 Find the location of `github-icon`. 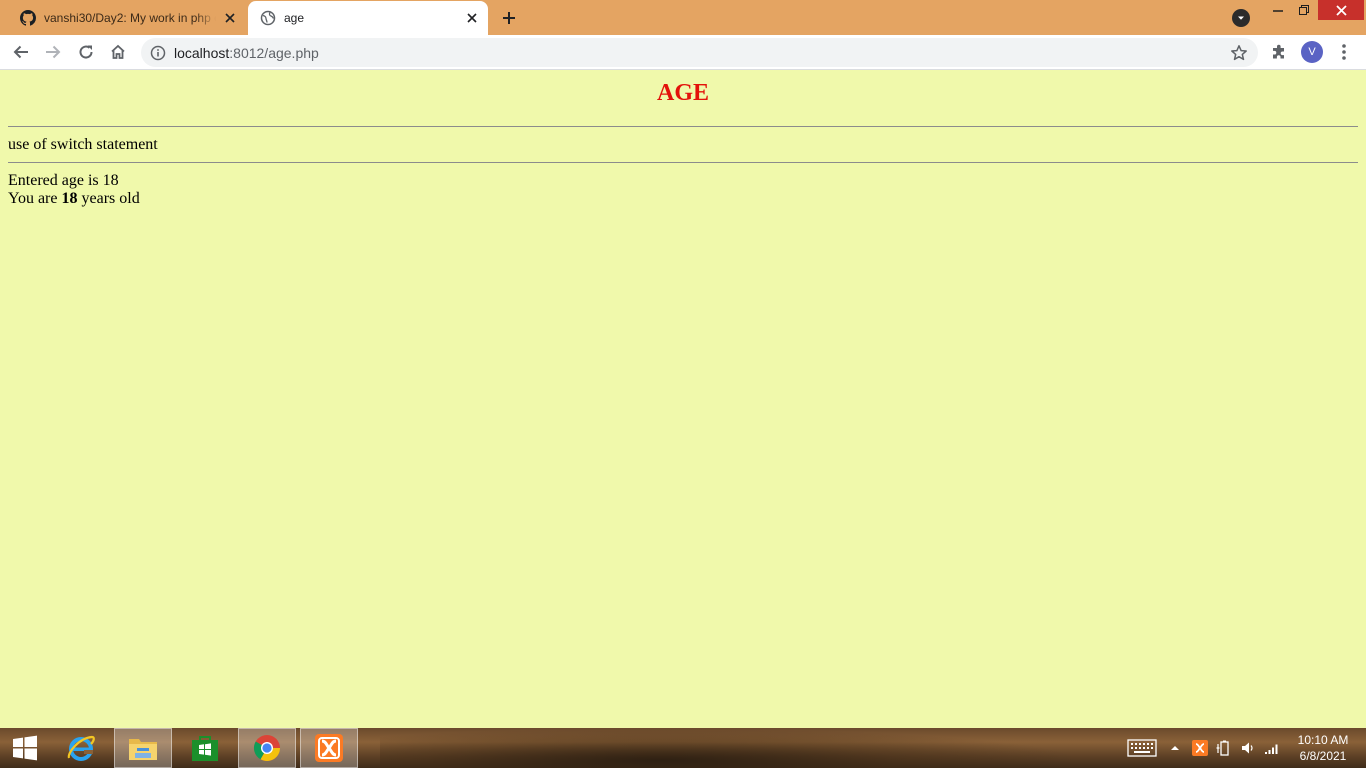

github-icon is located at coordinates (28, 17).